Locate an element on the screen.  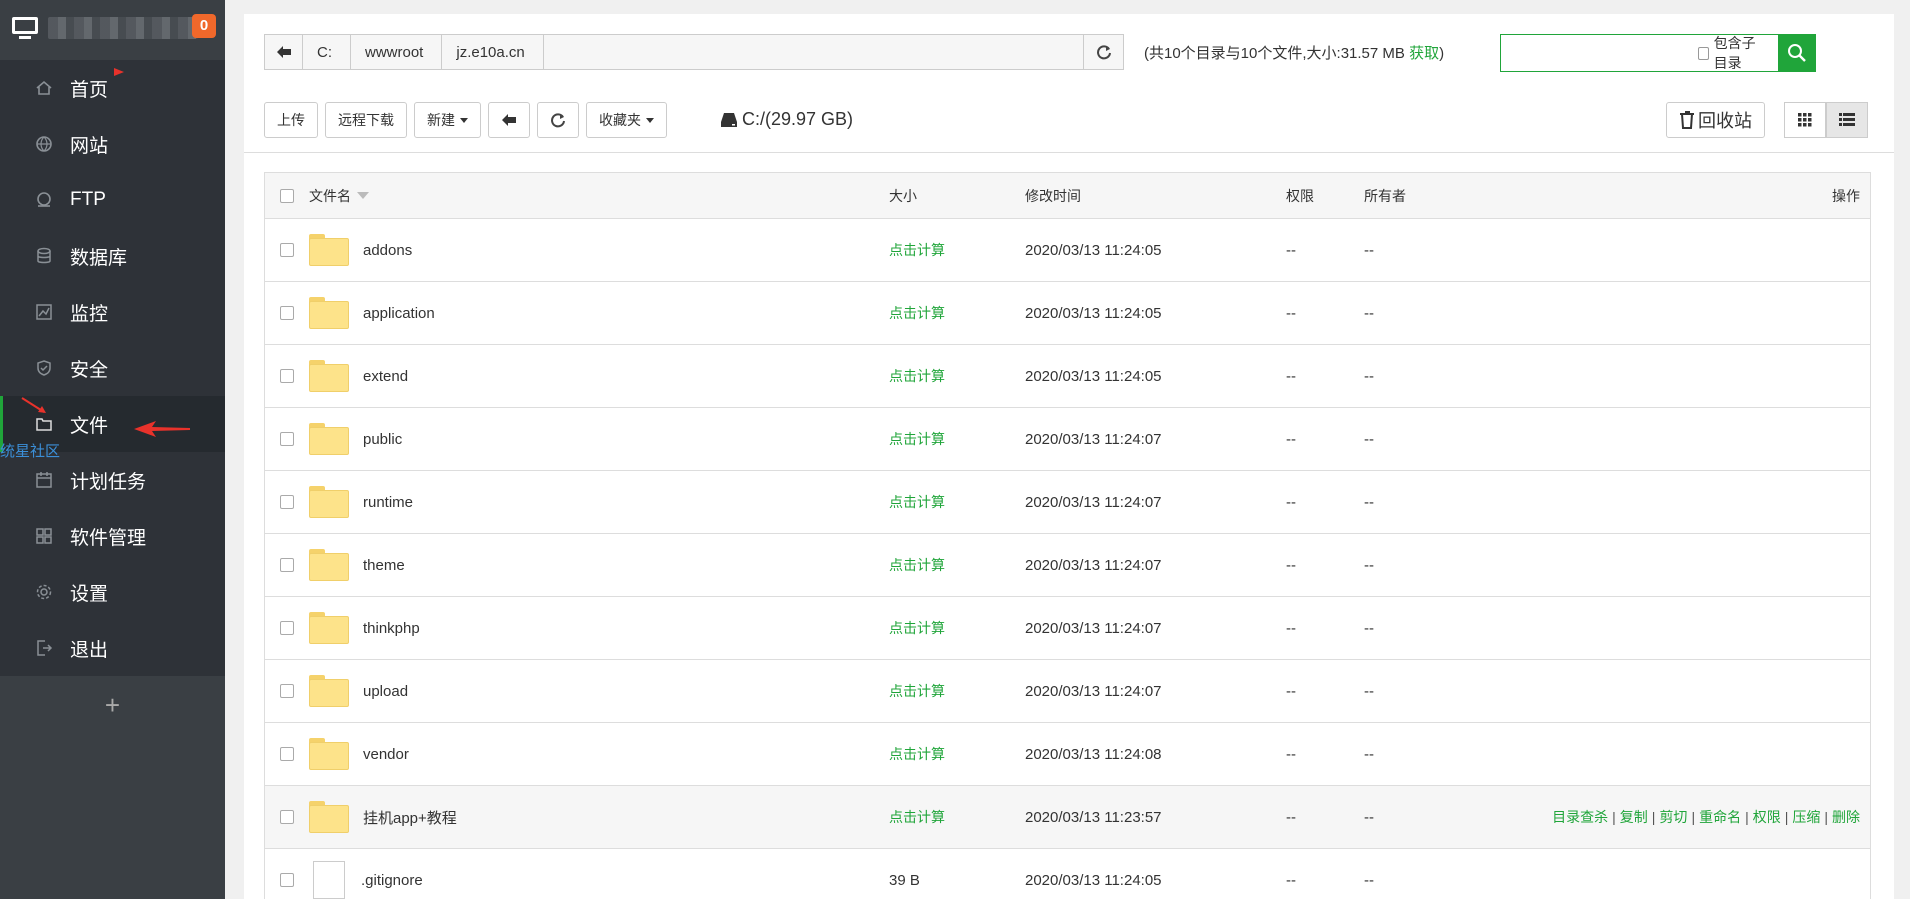
back-button is located at coordinates (509, 120).